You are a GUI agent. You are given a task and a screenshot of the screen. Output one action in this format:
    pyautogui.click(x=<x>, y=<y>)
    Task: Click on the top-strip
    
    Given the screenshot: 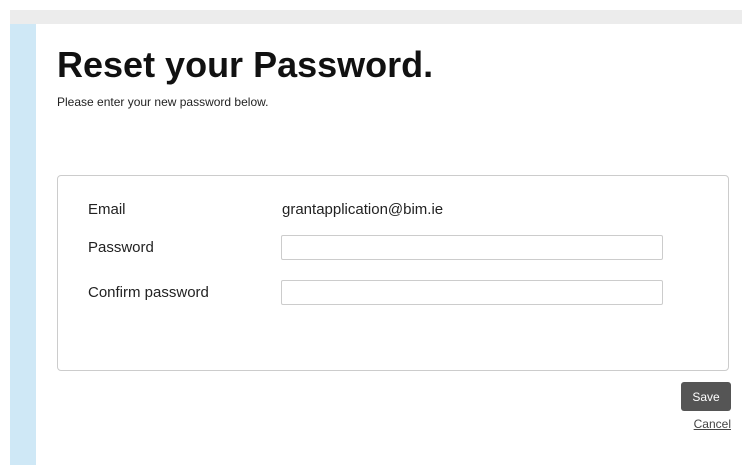 What is the action you would take?
    pyautogui.click(x=371, y=5)
    